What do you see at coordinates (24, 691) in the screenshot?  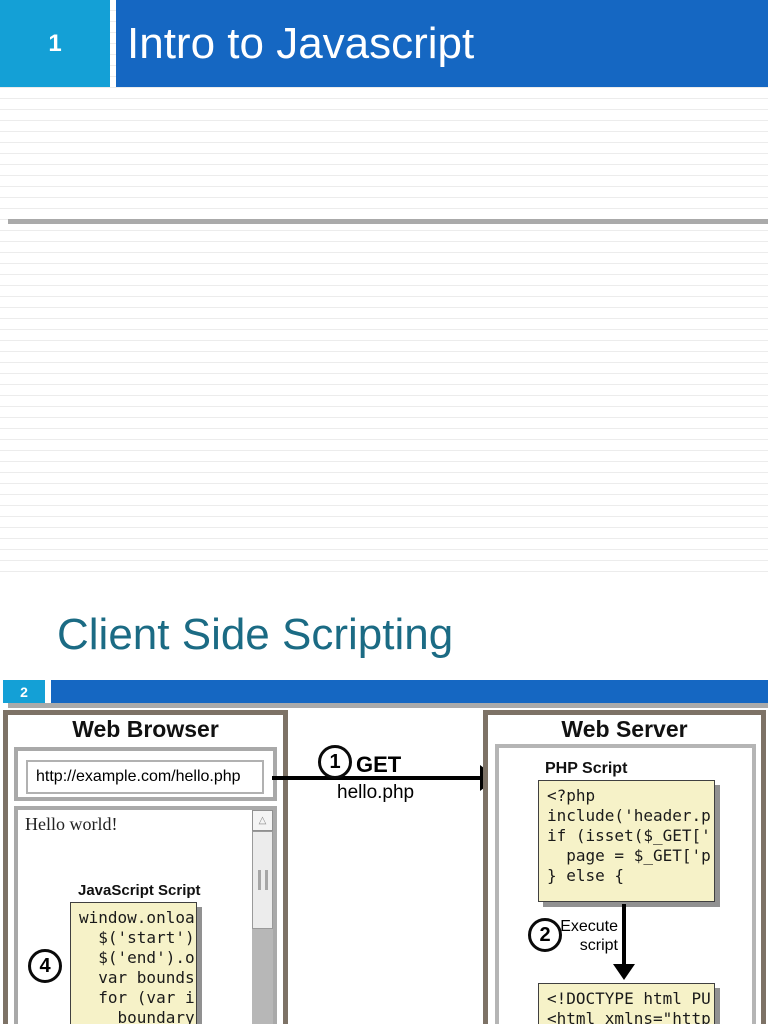 I see `slide-2-number-badge: 2` at bounding box center [24, 691].